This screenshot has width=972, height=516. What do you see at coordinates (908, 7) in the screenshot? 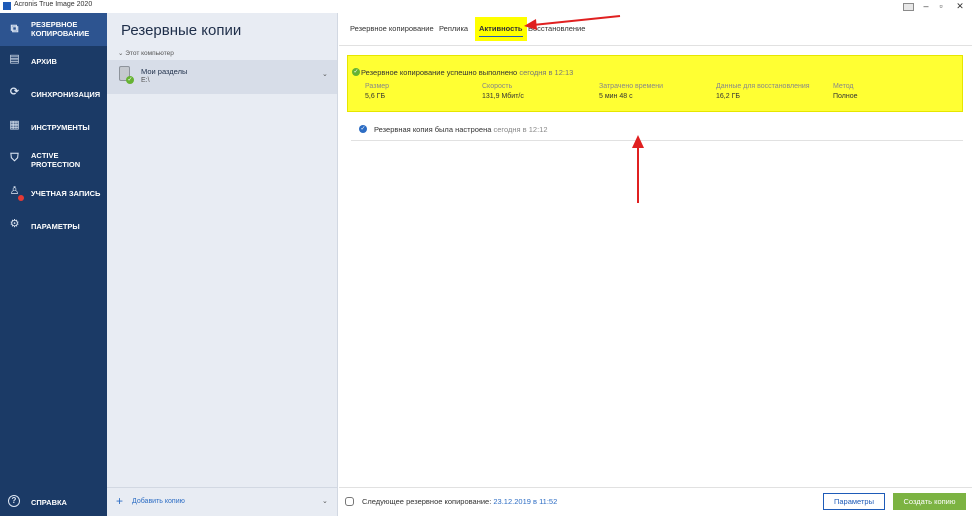
I see `notifications-icon` at bounding box center [908, 7].